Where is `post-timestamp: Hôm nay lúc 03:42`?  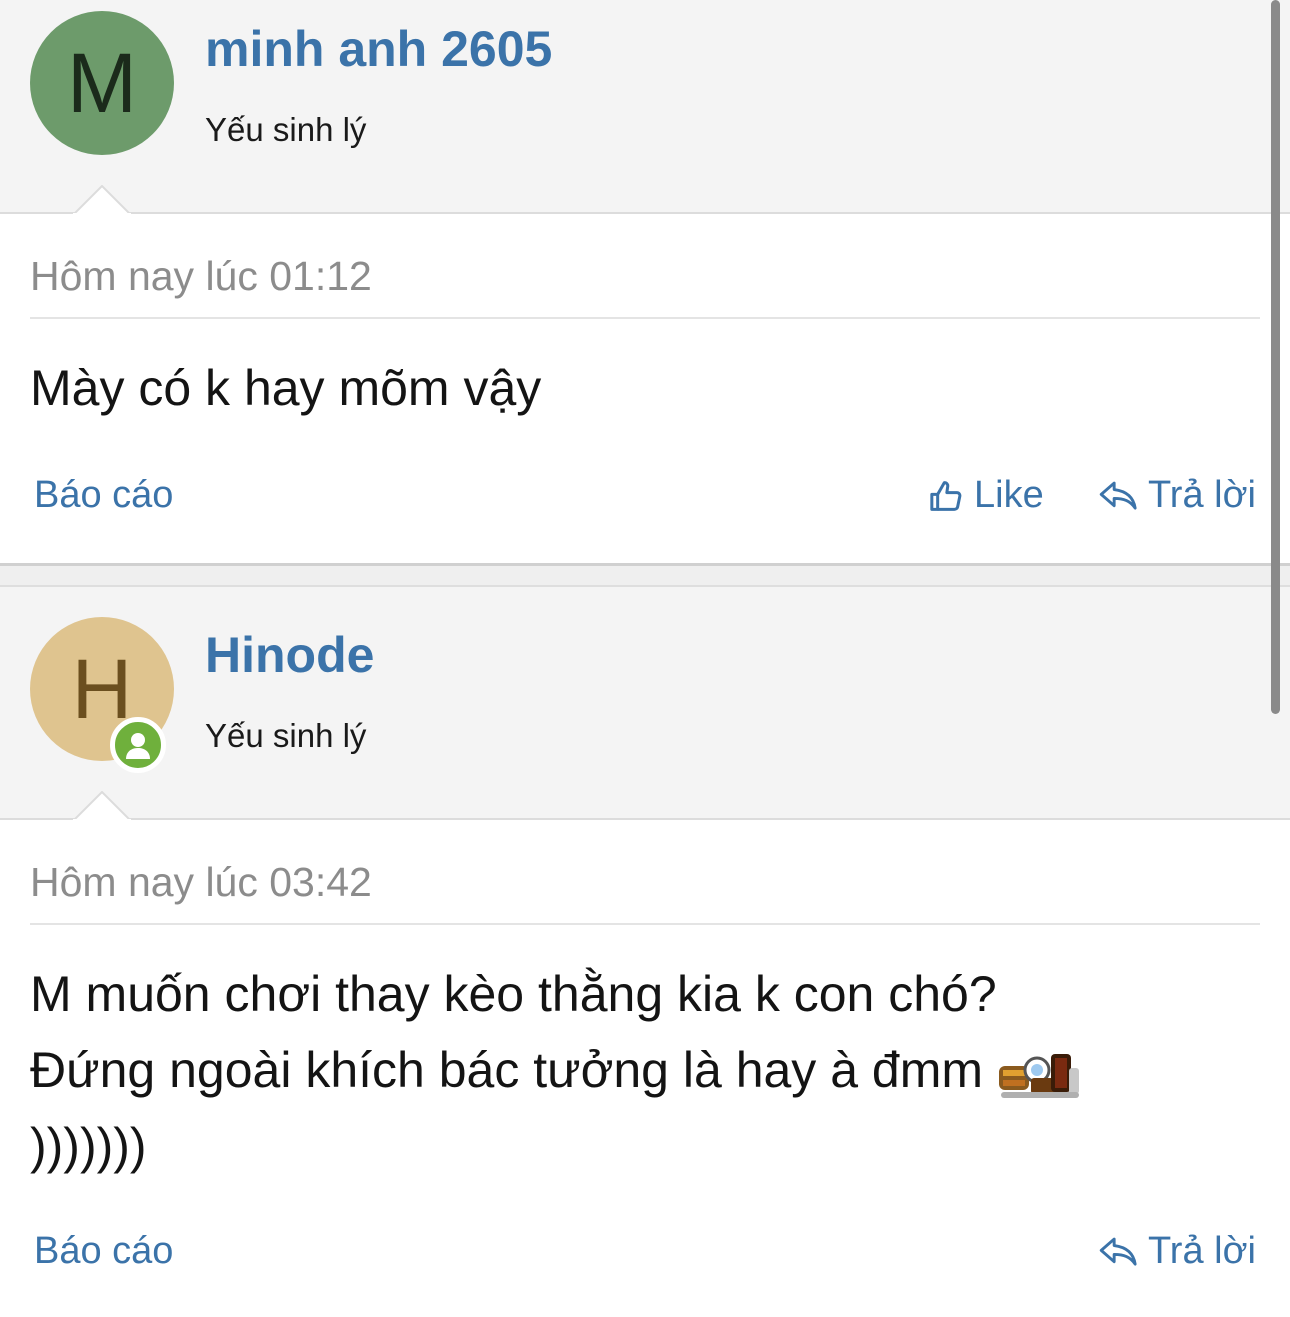 post-timestamp: Hôm nay lúc 03:42 is located at coordinates (201, 882).